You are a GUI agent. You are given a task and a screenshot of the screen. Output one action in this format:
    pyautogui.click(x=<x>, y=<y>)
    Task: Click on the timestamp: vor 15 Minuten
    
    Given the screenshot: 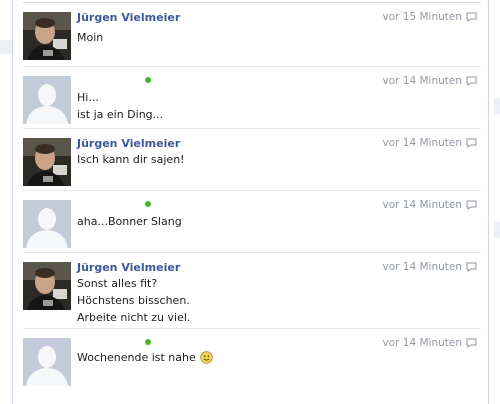 What is the action you would take?
    pyautogui.click(x=429, y=17)
    